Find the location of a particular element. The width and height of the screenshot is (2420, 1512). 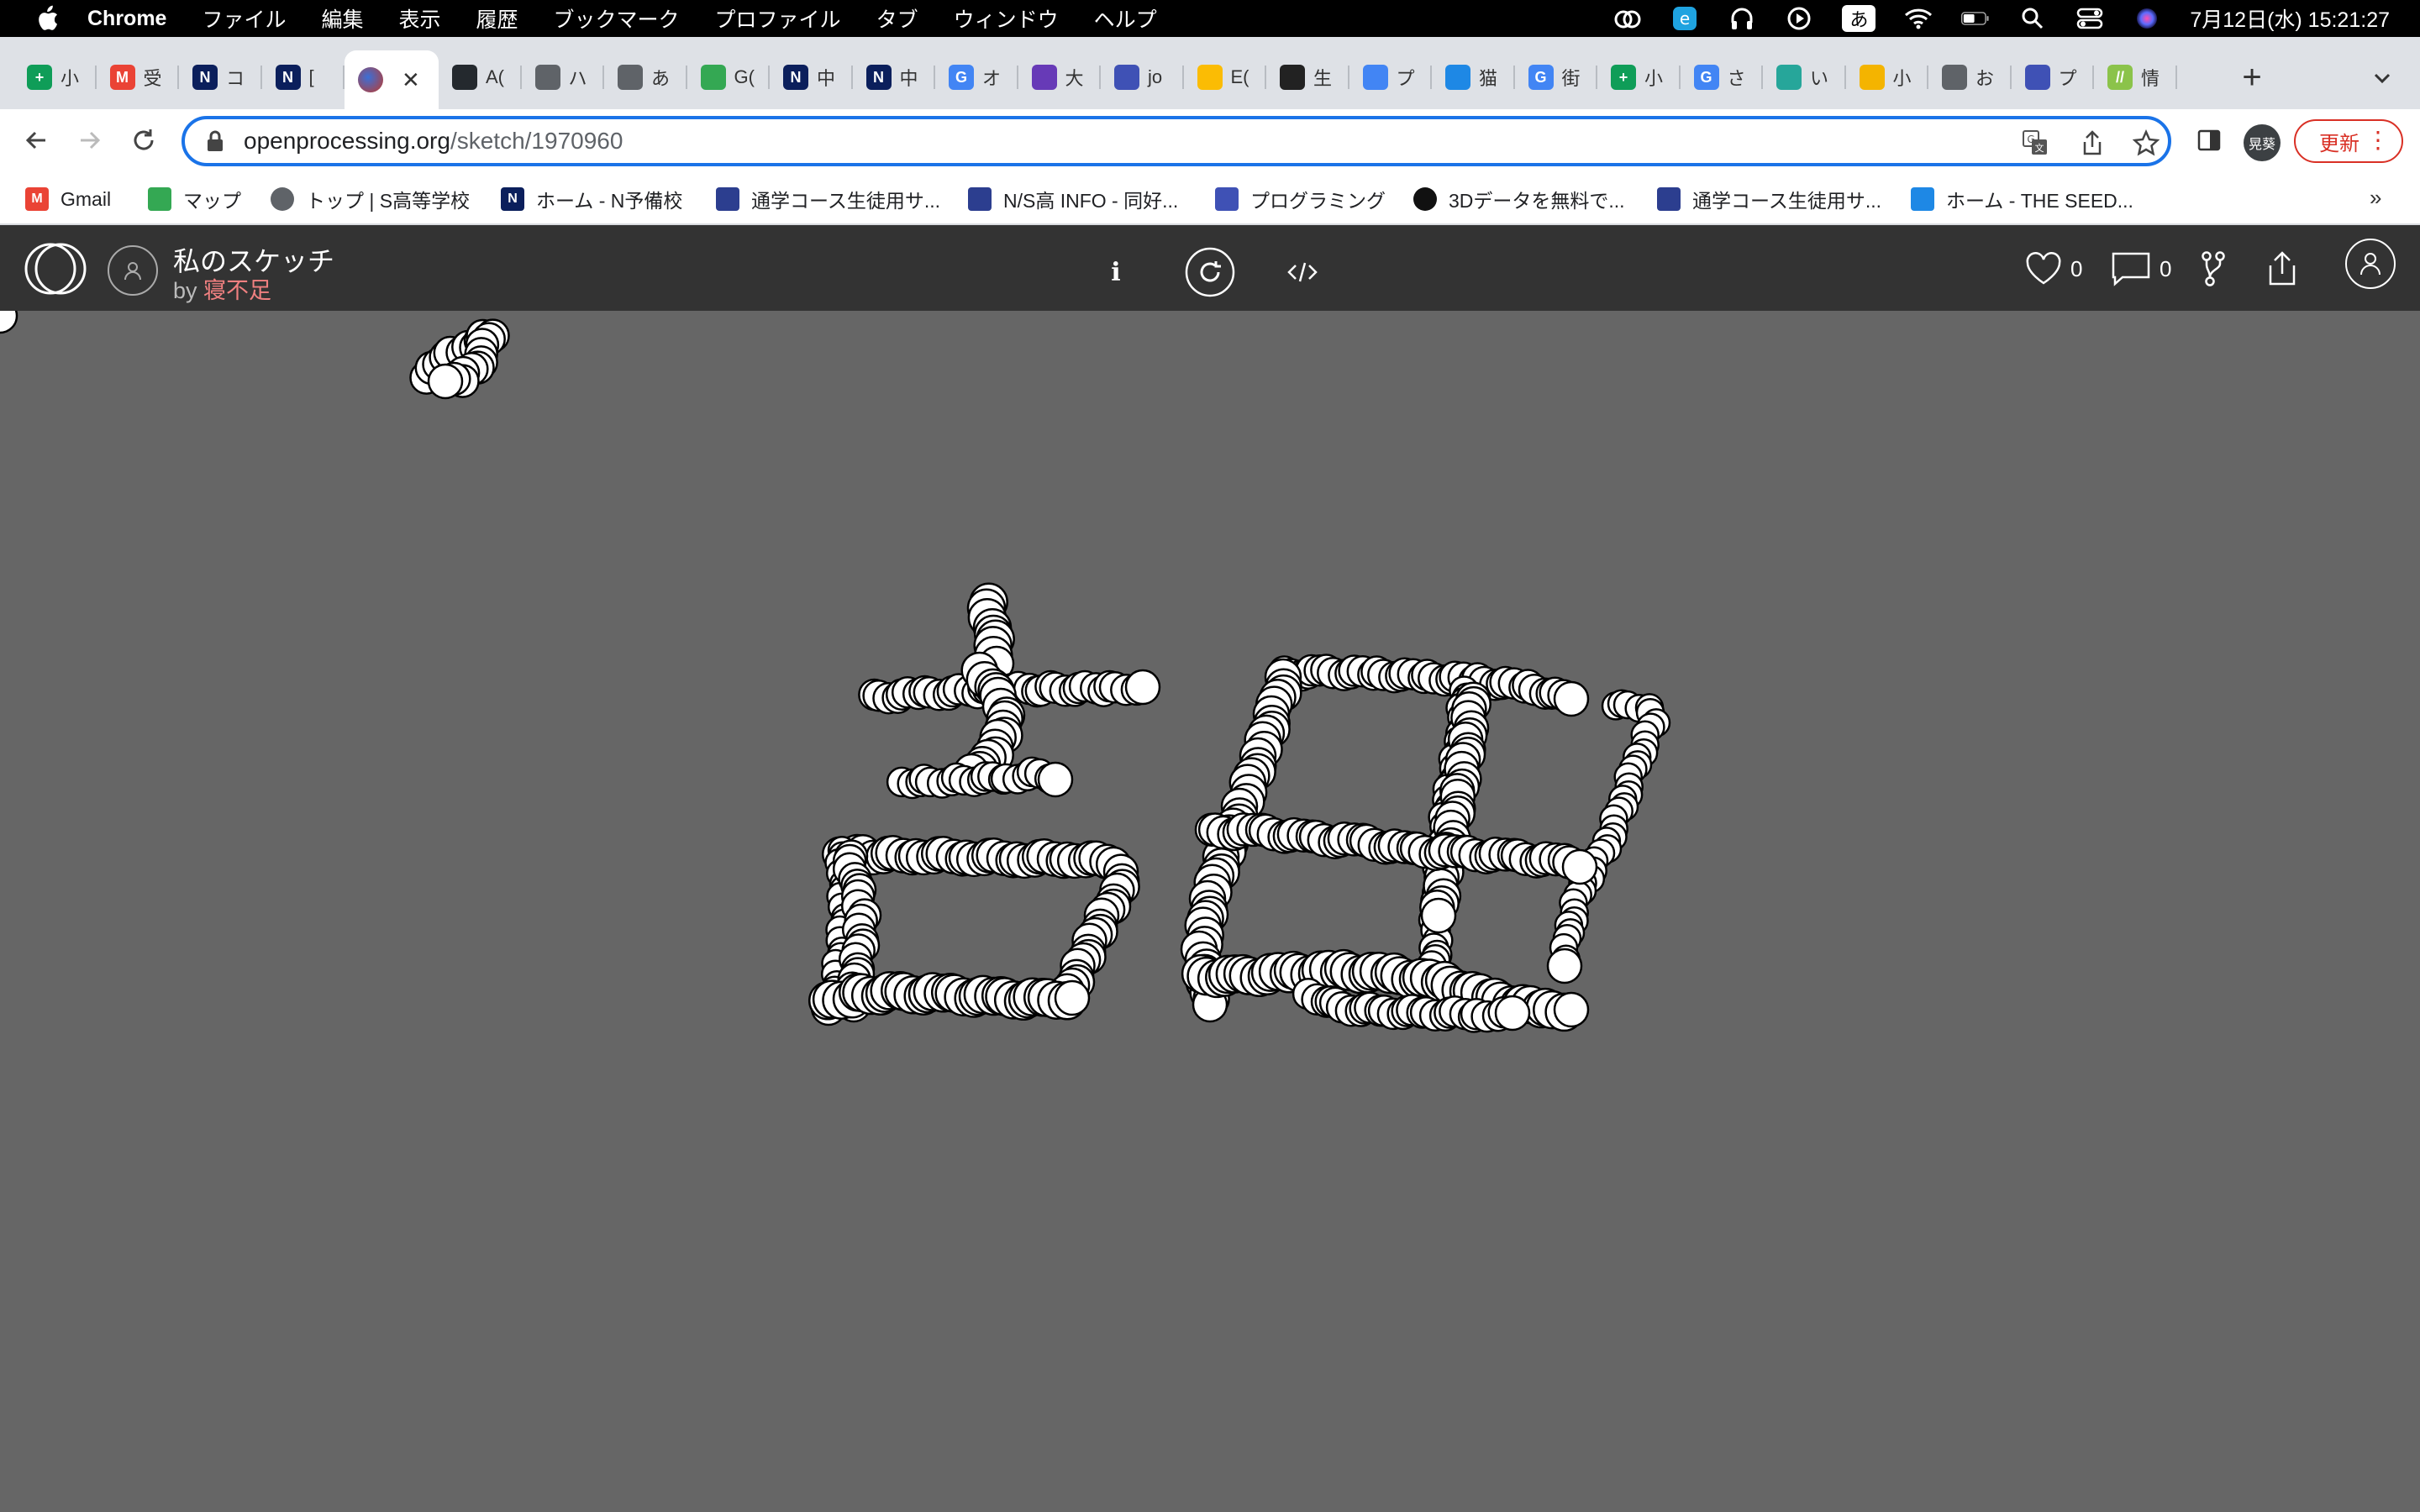

info-button: i is located at coordinates (1116, 272).